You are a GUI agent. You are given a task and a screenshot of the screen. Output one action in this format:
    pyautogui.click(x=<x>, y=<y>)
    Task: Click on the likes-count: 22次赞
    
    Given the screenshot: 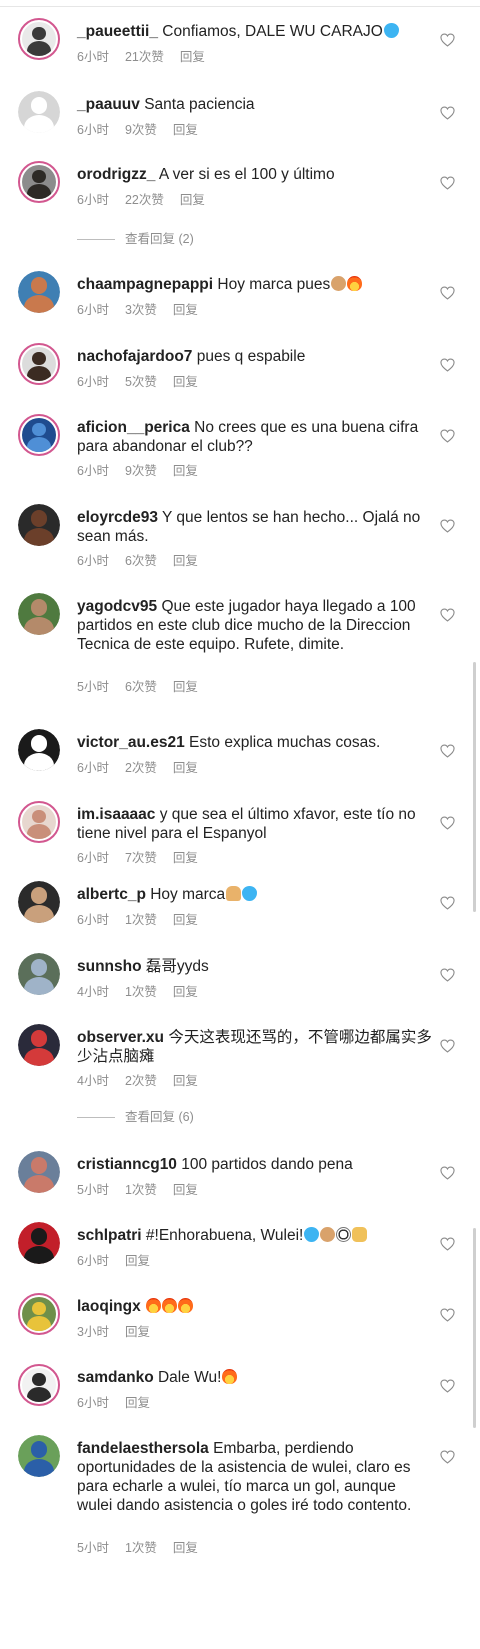 What is the action you would take?
    pyautogui.click(x=144, y=200)
    